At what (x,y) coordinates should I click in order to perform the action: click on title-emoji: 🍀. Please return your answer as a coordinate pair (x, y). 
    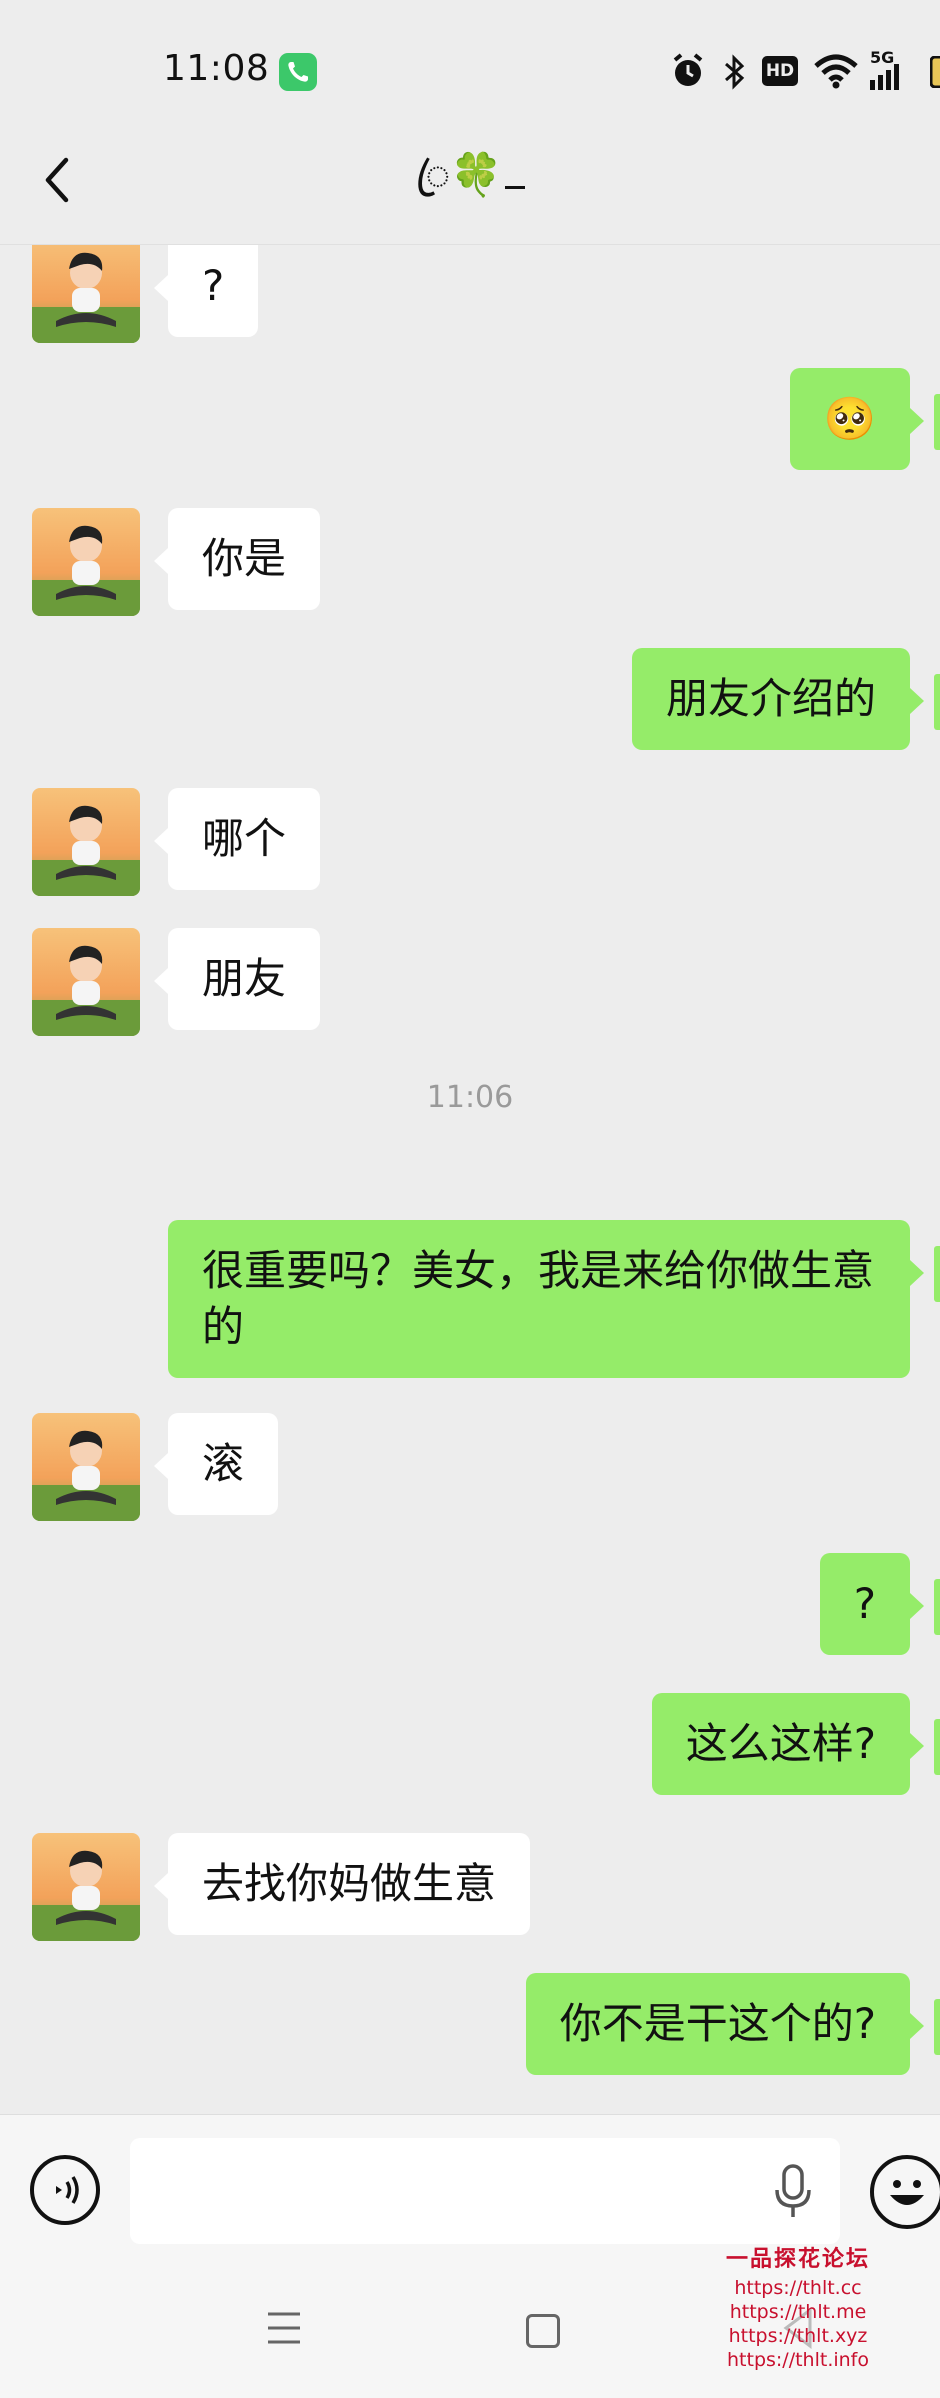
    Looking at the image, I should click on (476, 174).